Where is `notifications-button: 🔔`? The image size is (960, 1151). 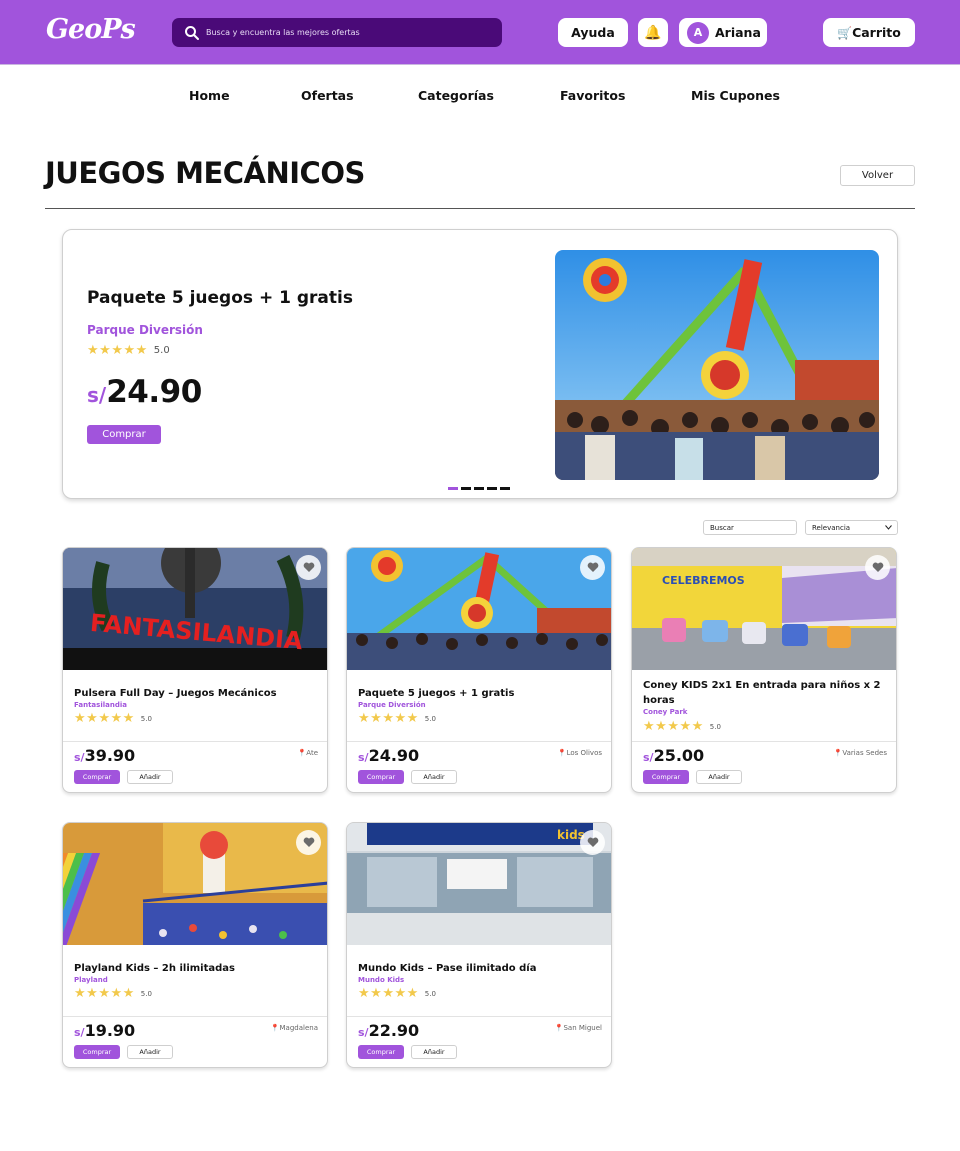 notifications-button: 🔔 is located at coordinates (653, 32).